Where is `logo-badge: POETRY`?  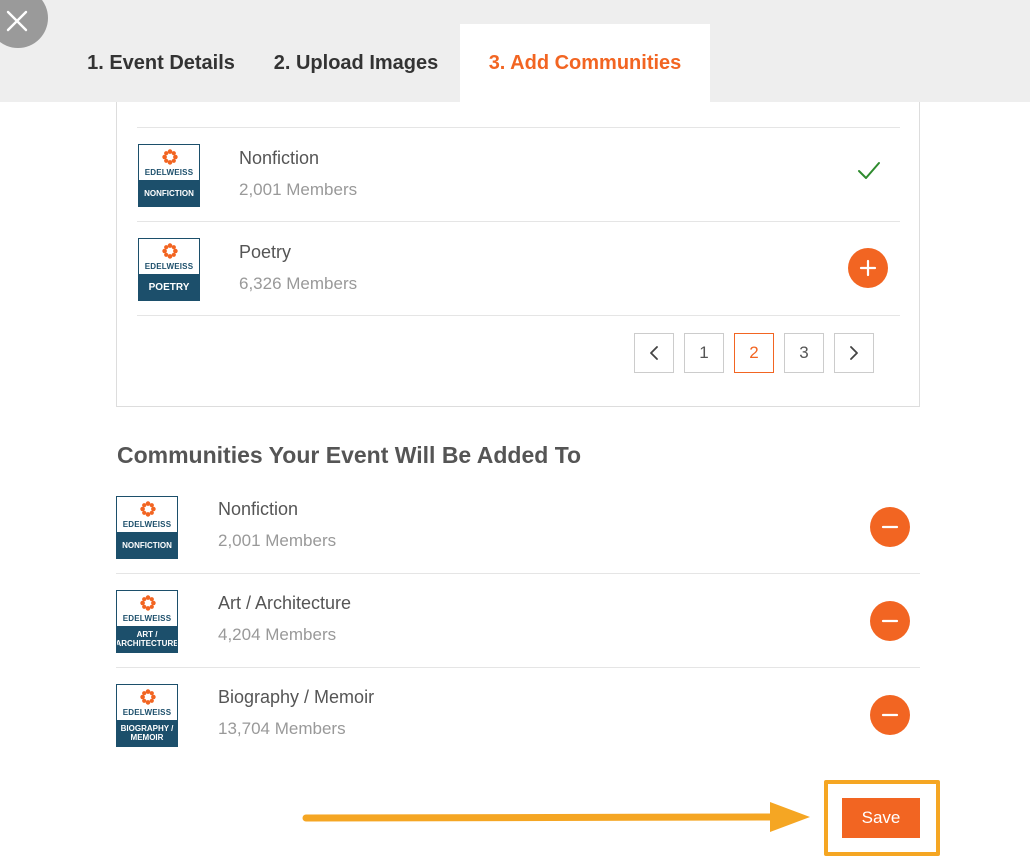
logo-badge: POETRY is located at coordinates (169, 287).